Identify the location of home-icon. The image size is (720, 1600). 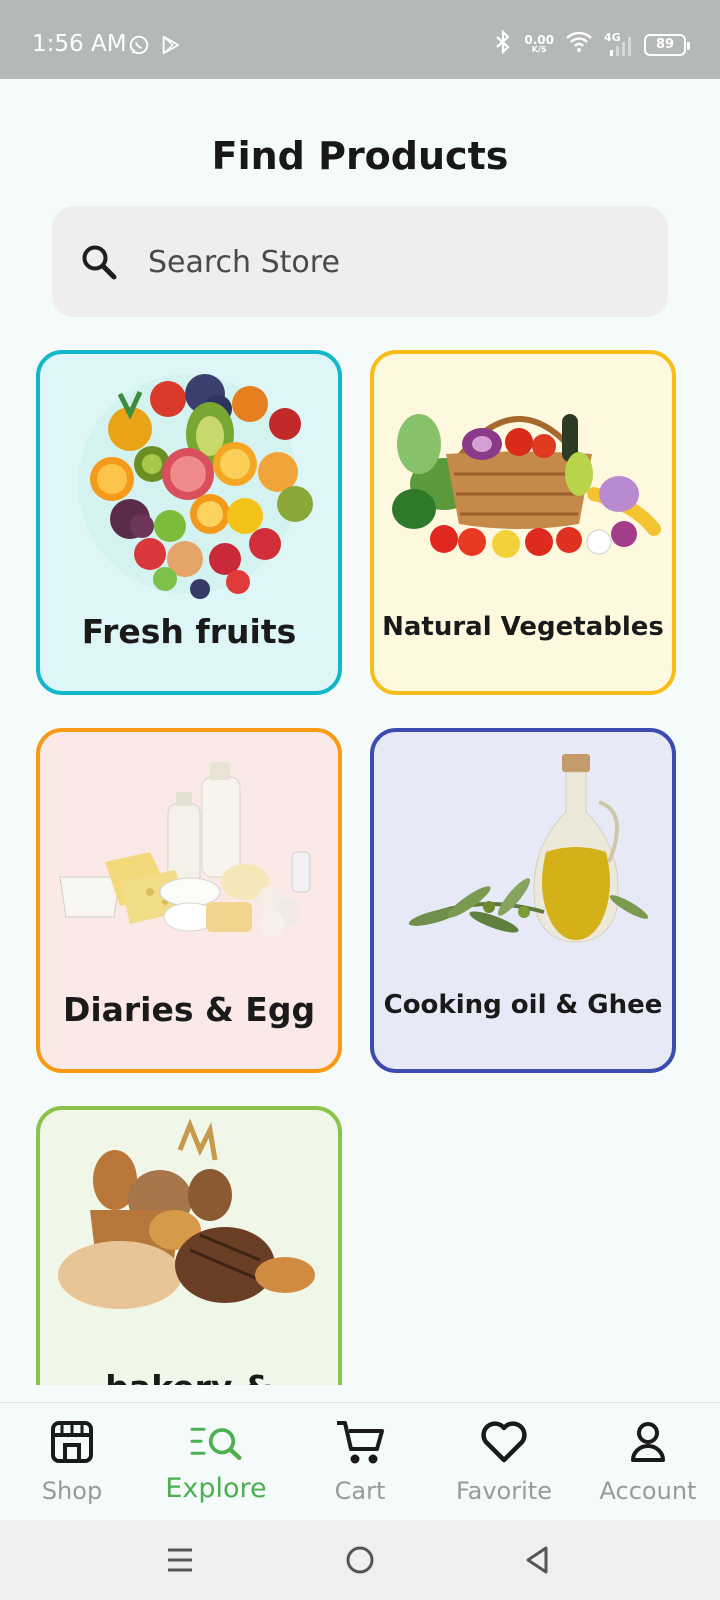
(360, 1560).